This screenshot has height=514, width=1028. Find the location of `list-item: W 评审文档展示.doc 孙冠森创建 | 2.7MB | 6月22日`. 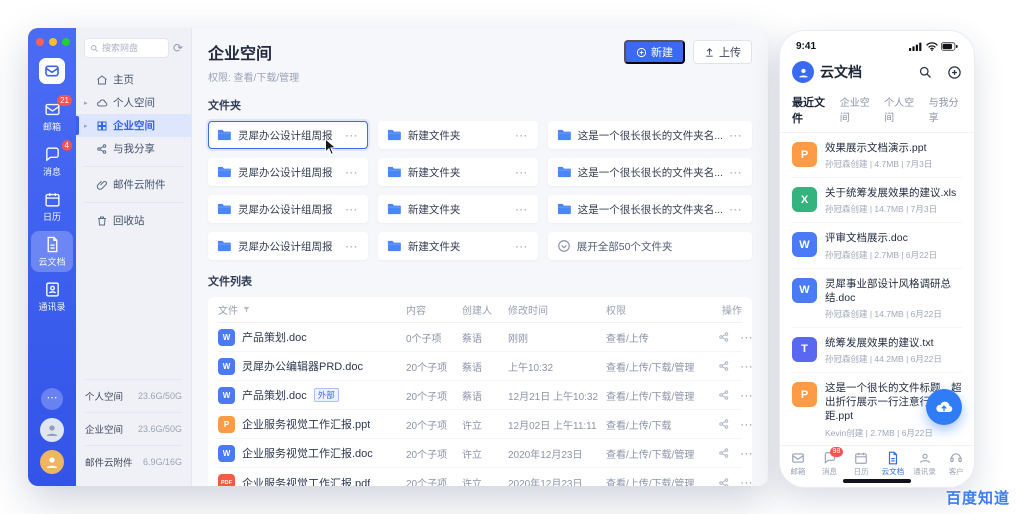

list-item: W 评审文档展示.doc 孙冠森创建 | 2.7MB | 6月22日 is located at coordinates (877, 246).